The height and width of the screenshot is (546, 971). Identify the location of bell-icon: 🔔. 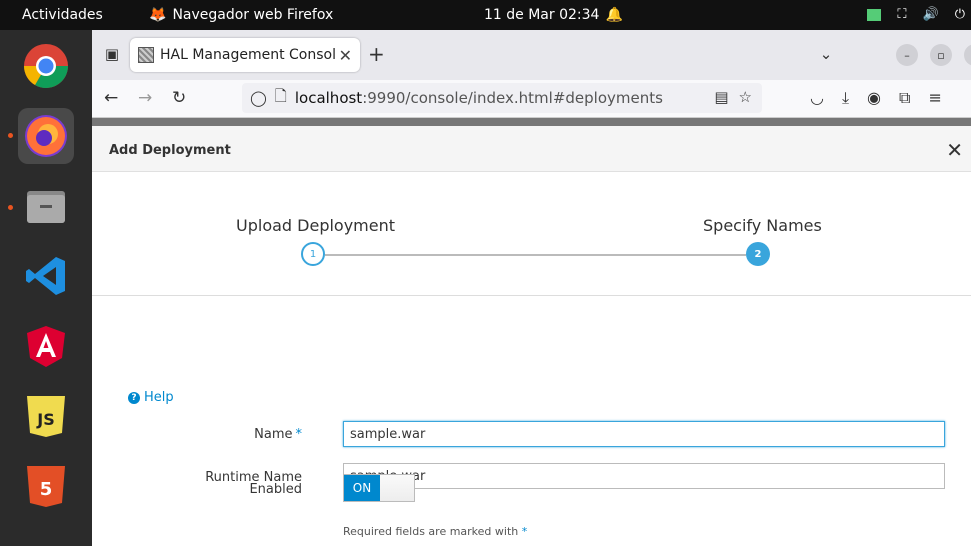
(614, 15).